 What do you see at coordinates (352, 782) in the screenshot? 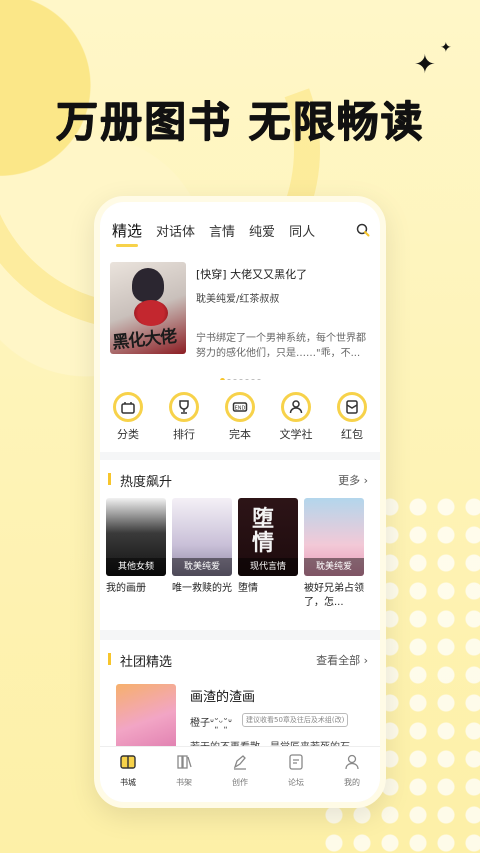
I see `nav-label: 我的` at bounding box center [352, 782].